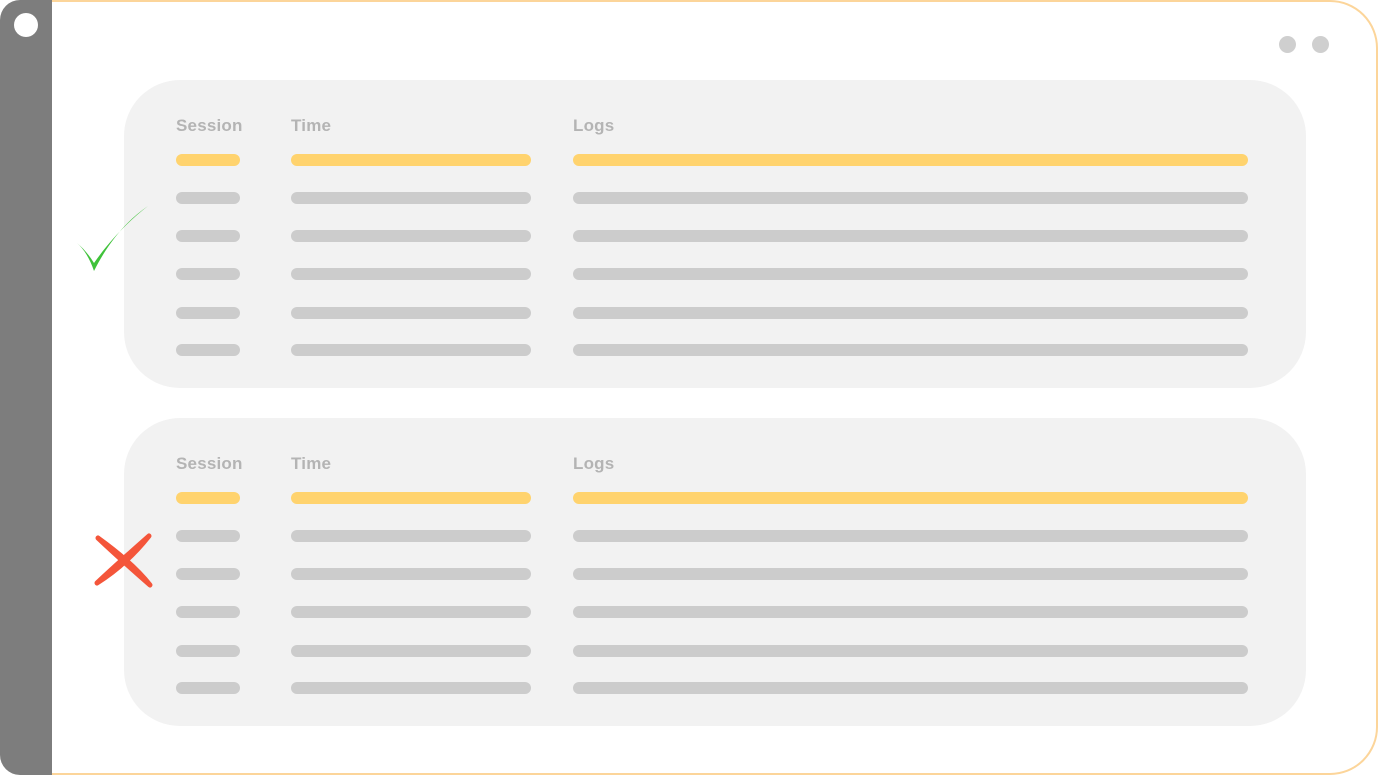 Image resolution: width=1378 pixels, height=775 pixels. Describe the element at coordinates (112, 238) in the screenshot. I see `checkmark-icon` at that location.